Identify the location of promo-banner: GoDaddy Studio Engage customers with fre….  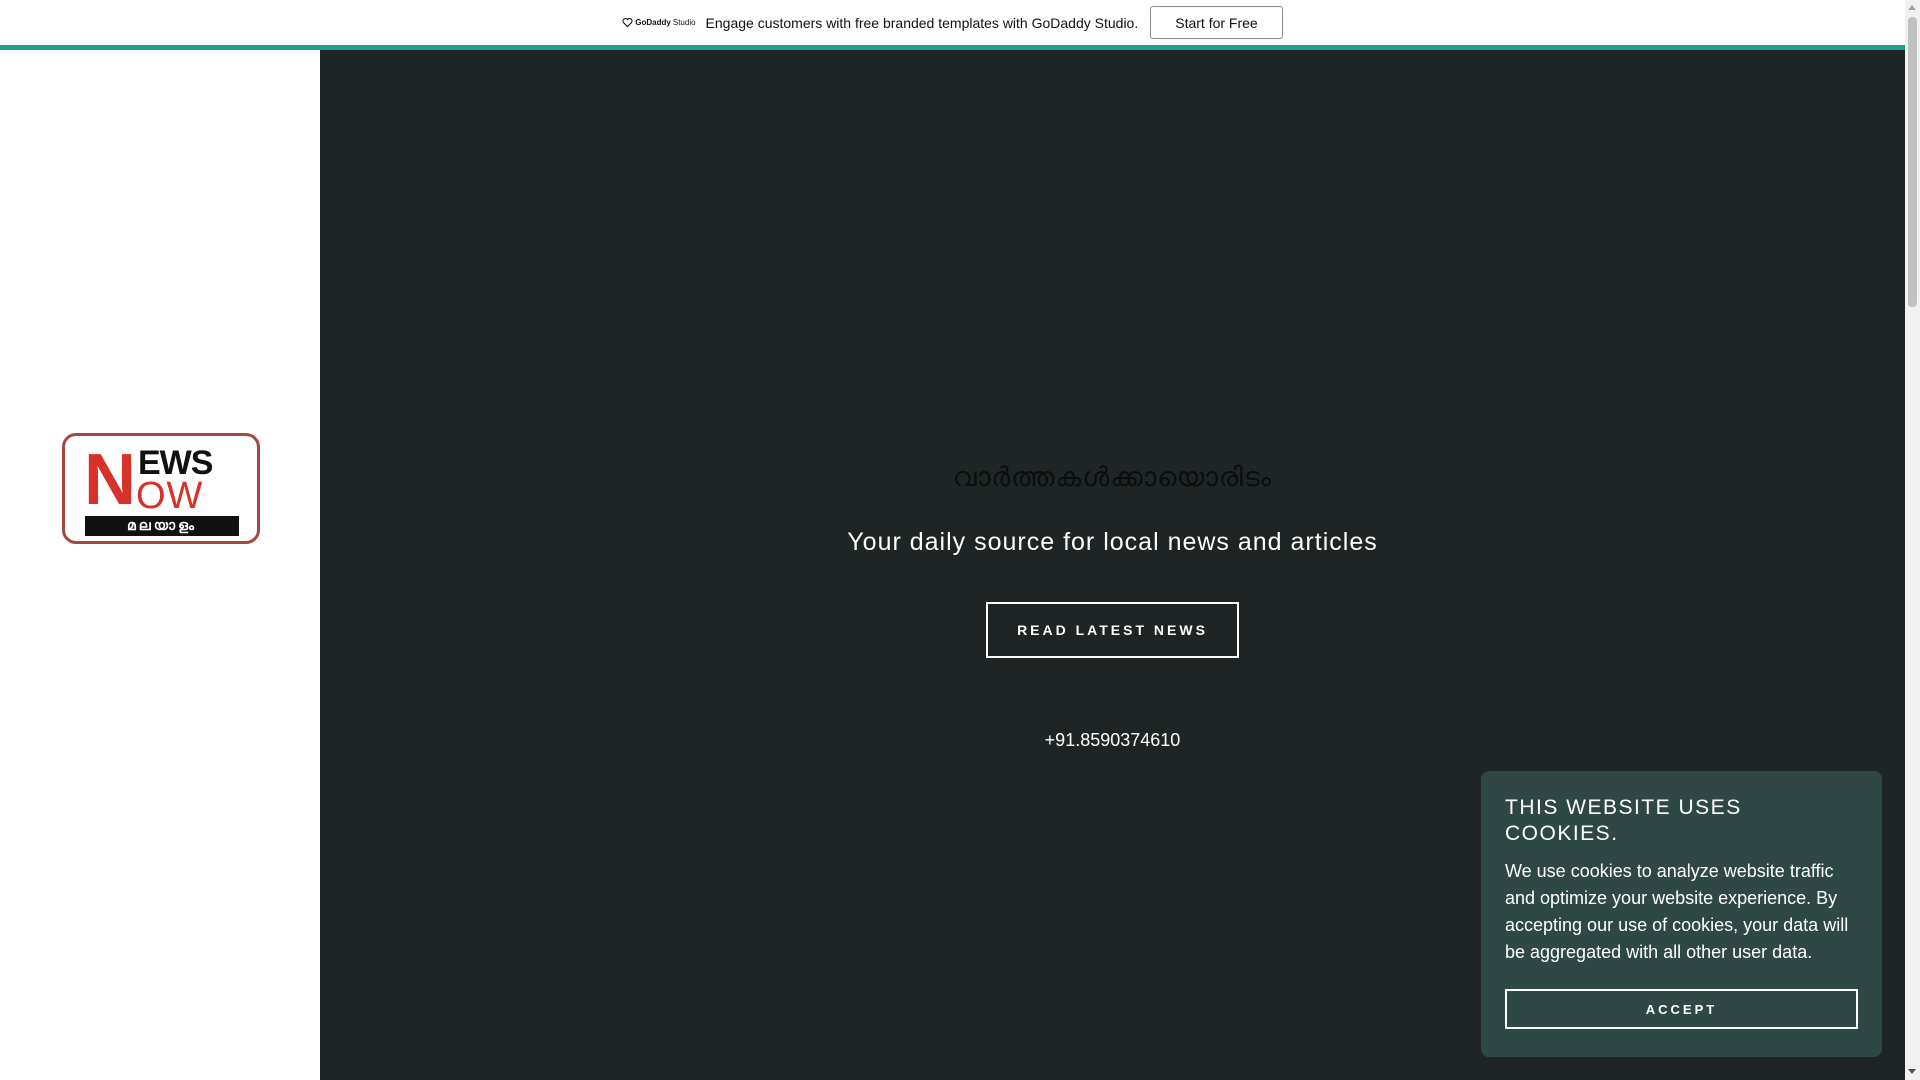
(952, 25).